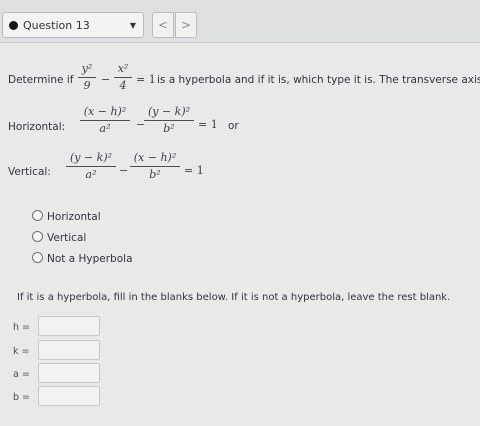 The image size is (480, 426). I want to click on option-not-a-hyperbola: Not a Hyperbola, so click(82, 258).